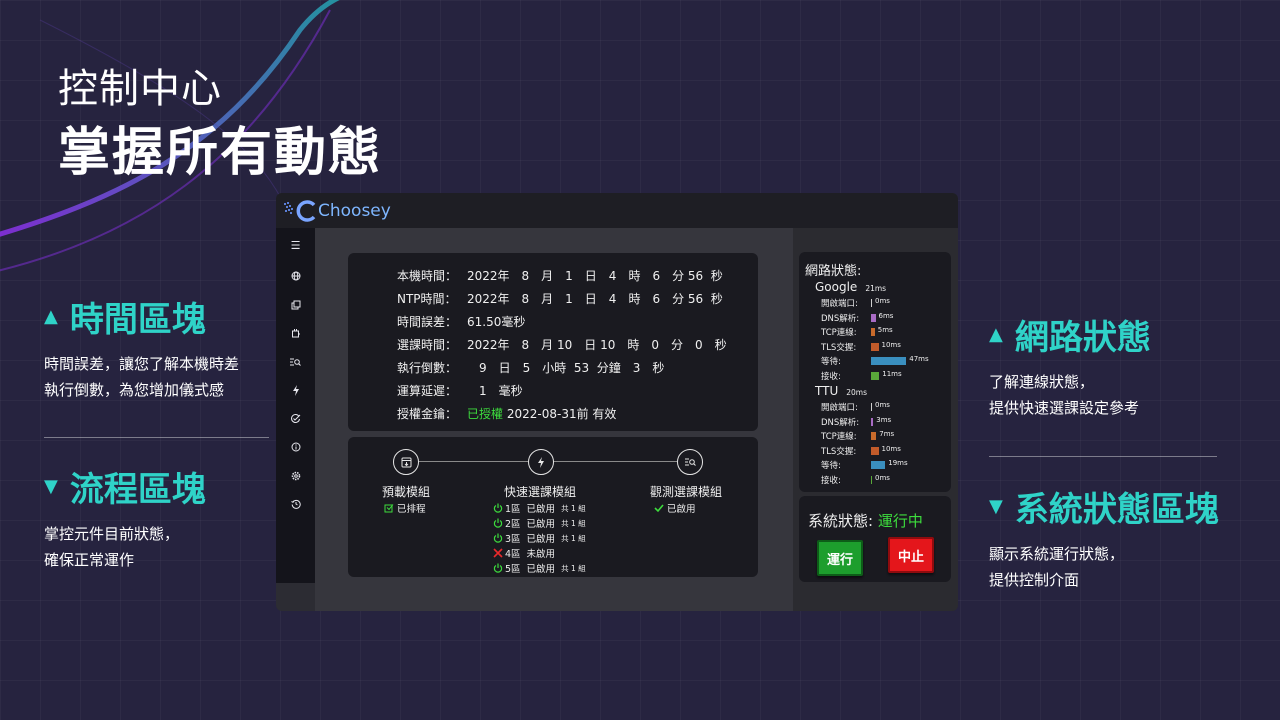 The width and height of the screenshot is (1280, 720). I want to click on calc-delay-row: 運算延遲： 1 毫秒, so click(460, 390).